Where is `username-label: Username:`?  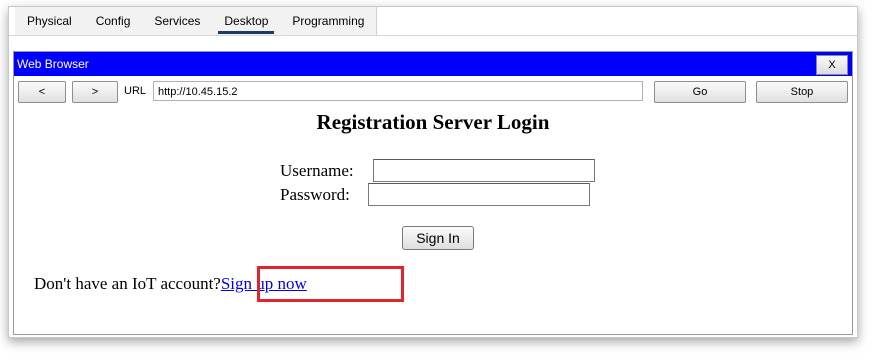 username-label: Username: is located at coordinates (317, 170).